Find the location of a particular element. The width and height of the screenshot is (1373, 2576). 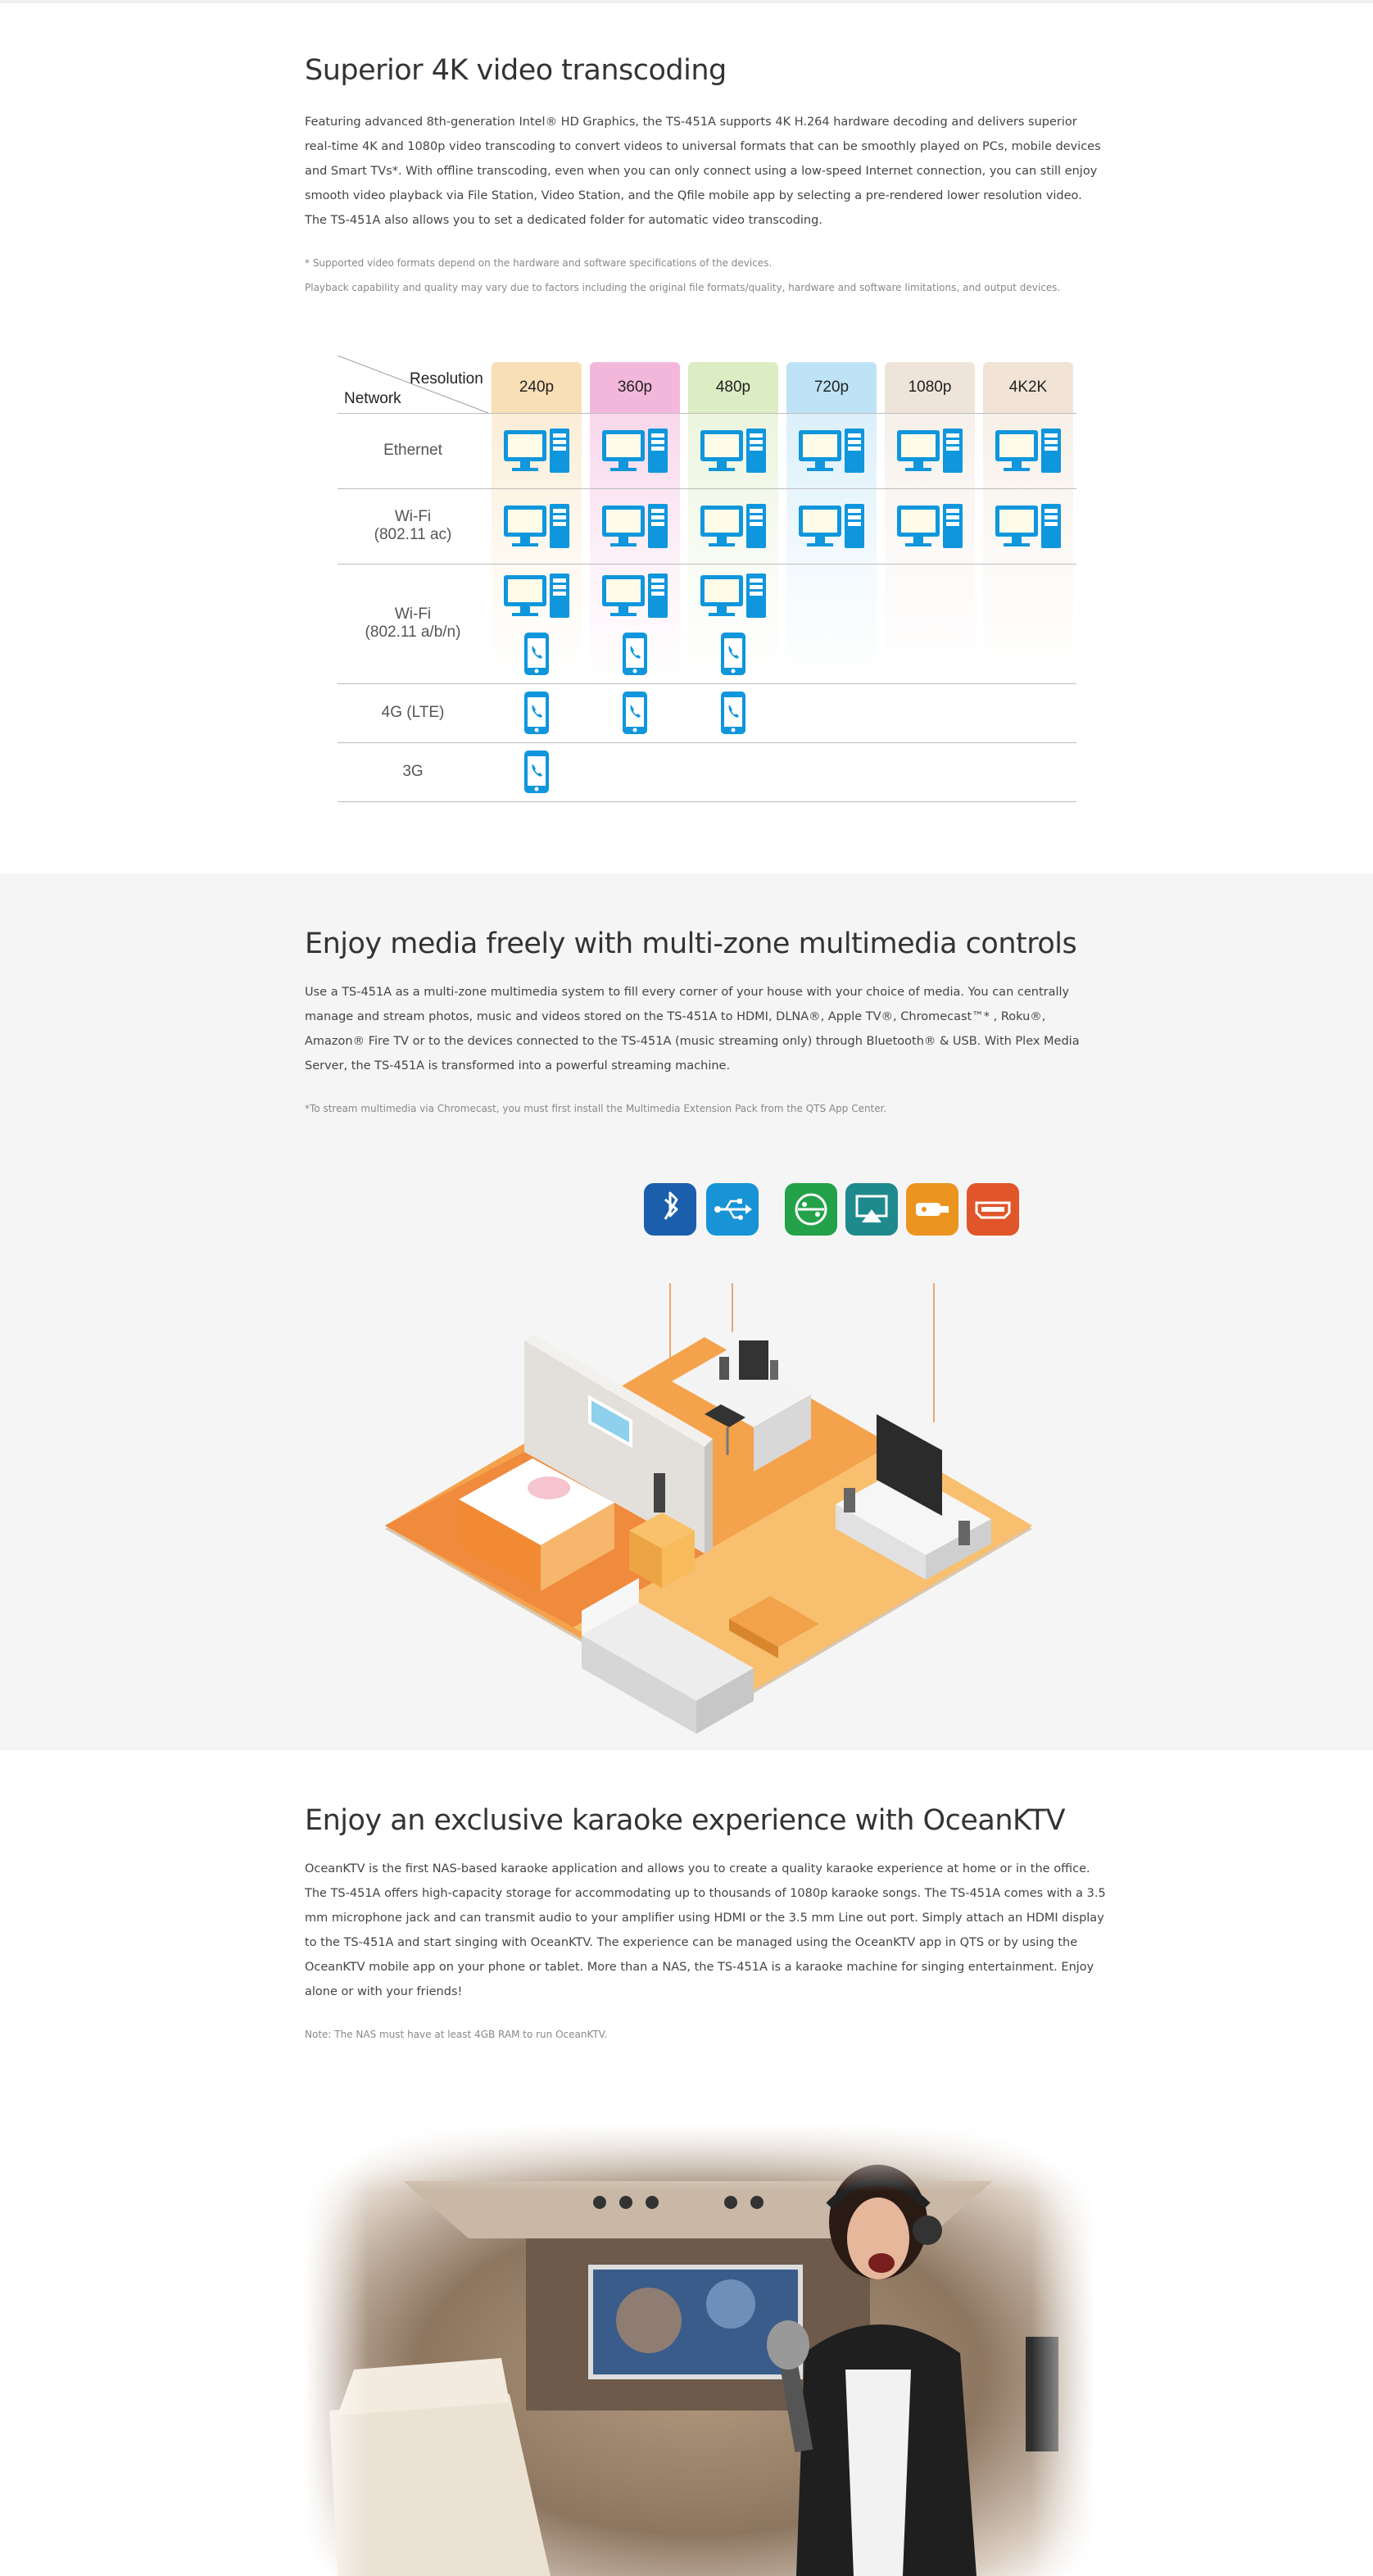

karaoke-photo is located at coordinates (699, 2350).